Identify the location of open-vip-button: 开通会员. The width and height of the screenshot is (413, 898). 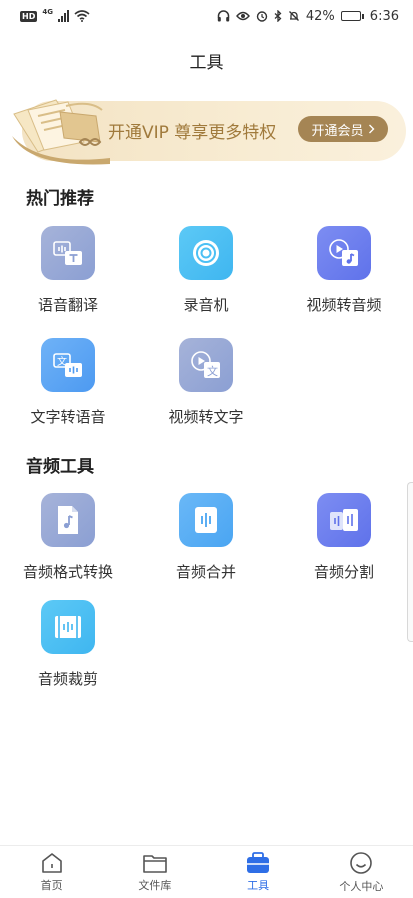
(343, 129).